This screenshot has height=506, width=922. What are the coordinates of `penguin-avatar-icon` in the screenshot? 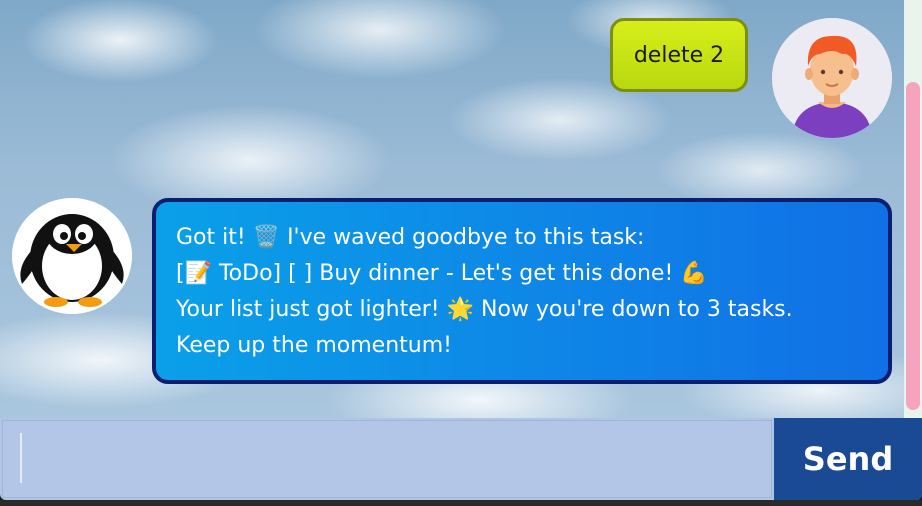 It's located at (72, 256).